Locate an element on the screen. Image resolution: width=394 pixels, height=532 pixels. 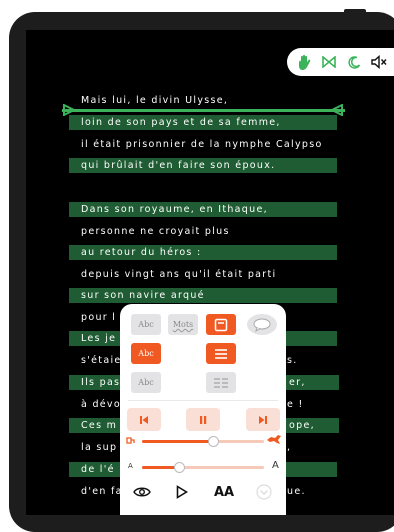
page-view-button is located at coordinates (221, 324).